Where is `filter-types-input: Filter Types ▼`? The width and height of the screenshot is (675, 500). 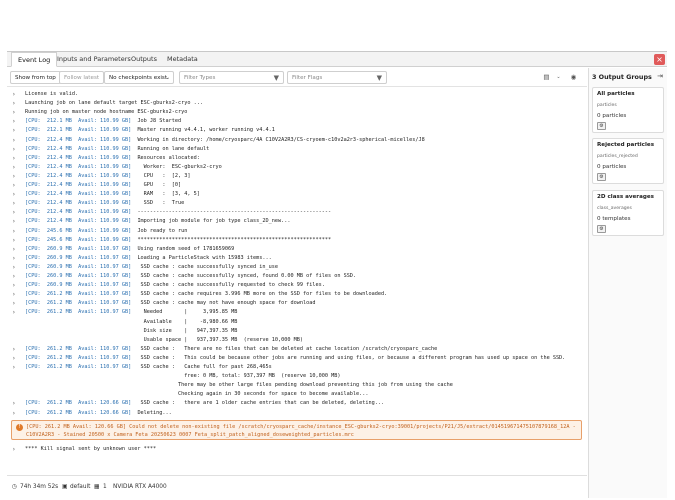 filter-types-input: Filter Types ▼ is located at coordinates (231, 77).